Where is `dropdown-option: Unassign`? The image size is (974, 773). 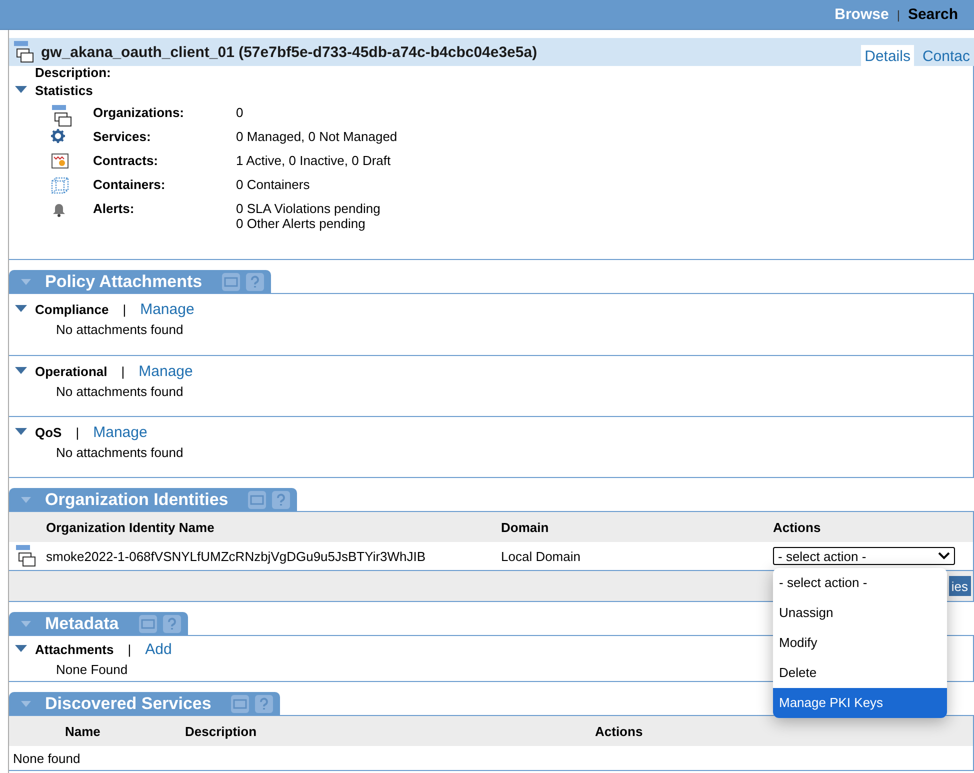
dropdown-option: Unassign is located at coordinates (860, 613).